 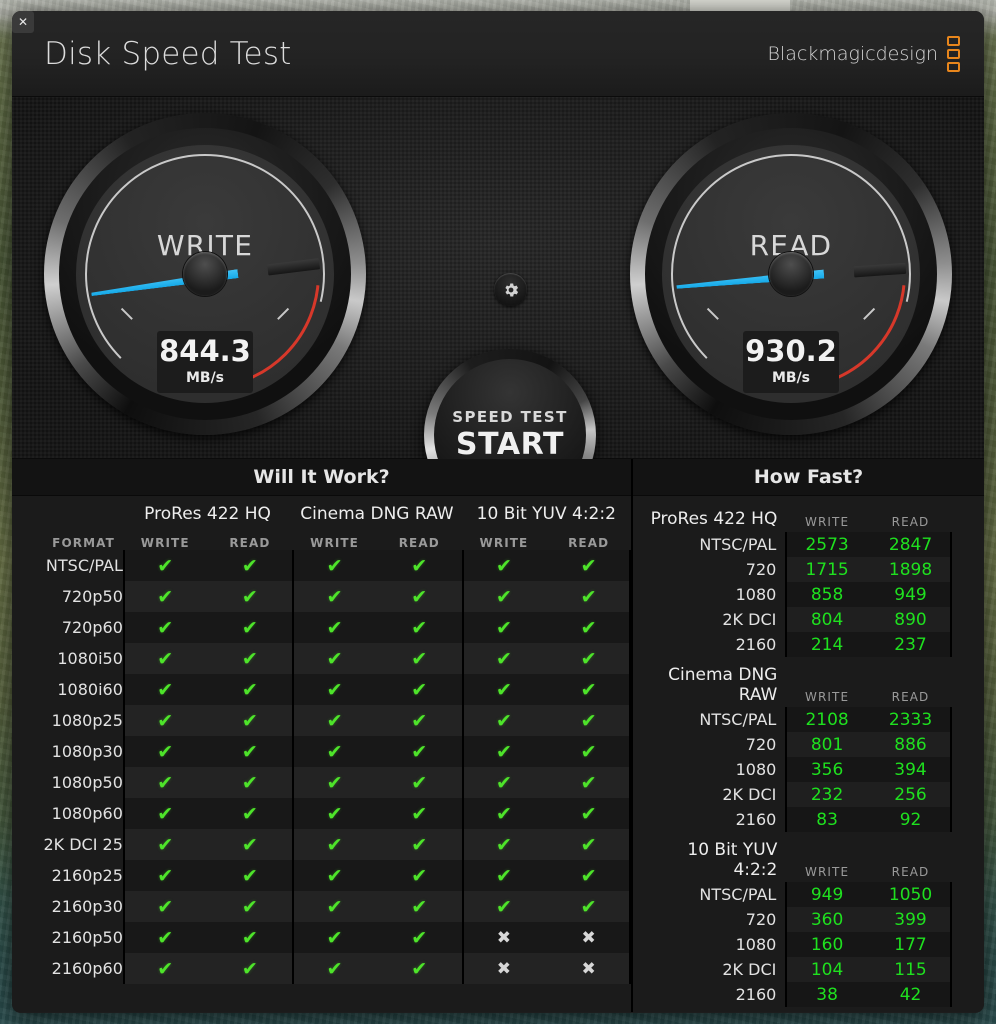 What do you see at coordinates (827, 744) in the screenshot?
I see `write-speed-value: 801` at bounding box center [827, 744].